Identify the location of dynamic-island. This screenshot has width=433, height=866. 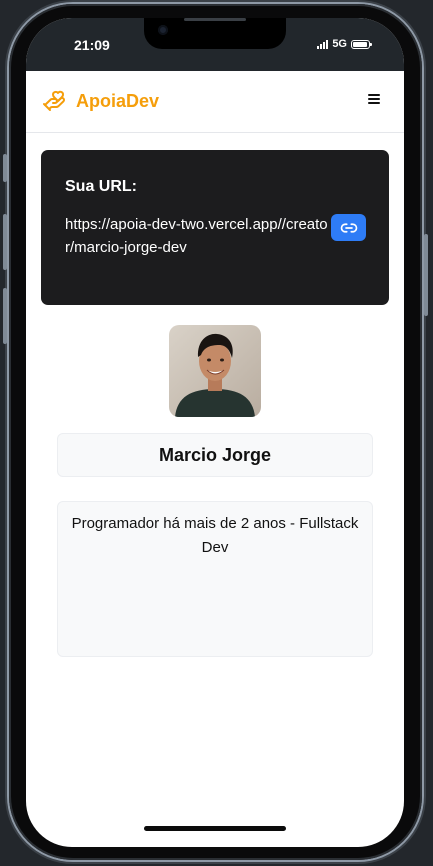
(215, 33).